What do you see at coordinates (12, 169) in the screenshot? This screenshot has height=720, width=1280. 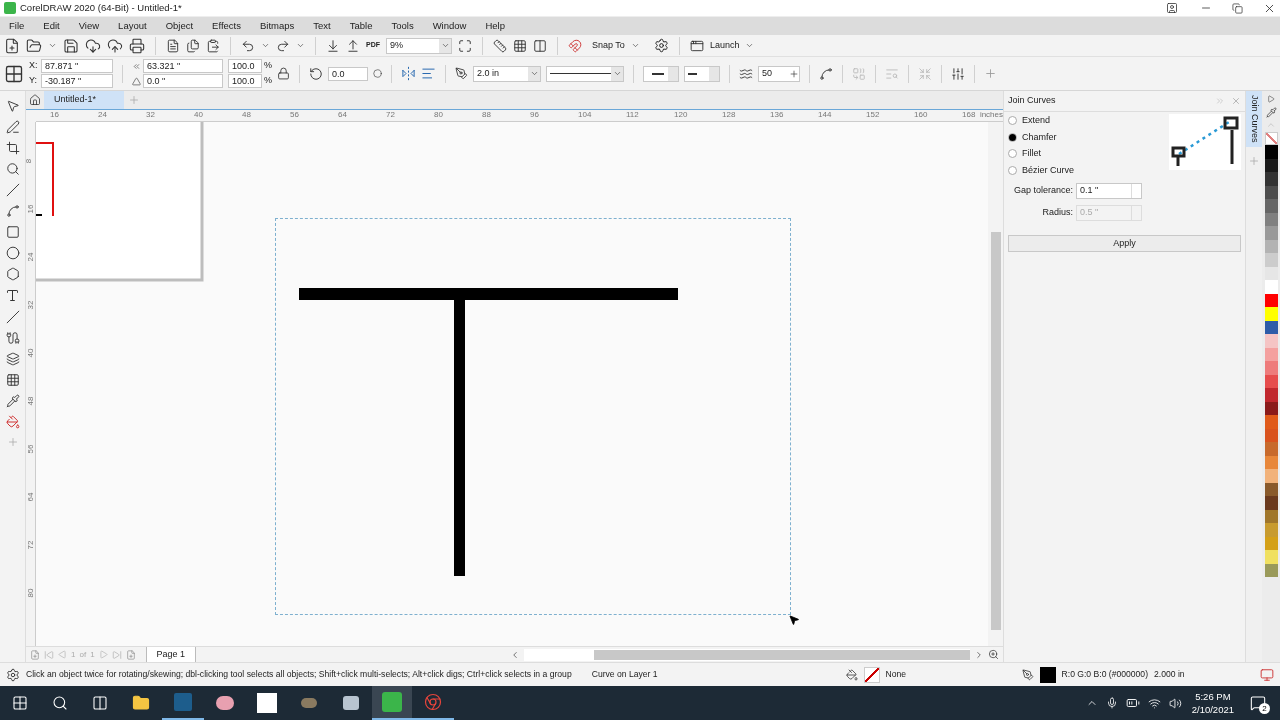 I see `zoom-tool-icon` at bounding box center [12, 169].